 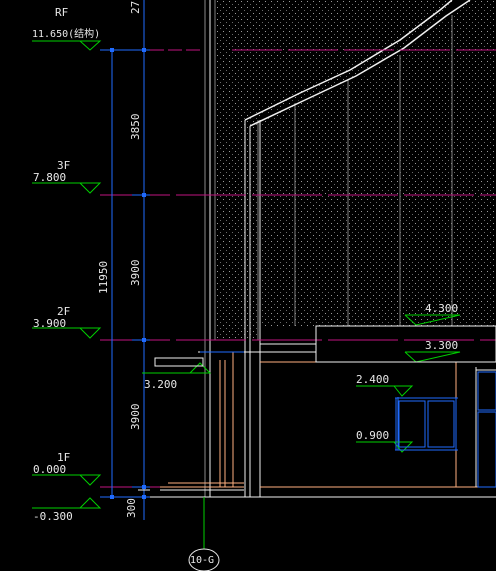 I want to click on level-floor-2f: 2F, so click(x=64, y=311).